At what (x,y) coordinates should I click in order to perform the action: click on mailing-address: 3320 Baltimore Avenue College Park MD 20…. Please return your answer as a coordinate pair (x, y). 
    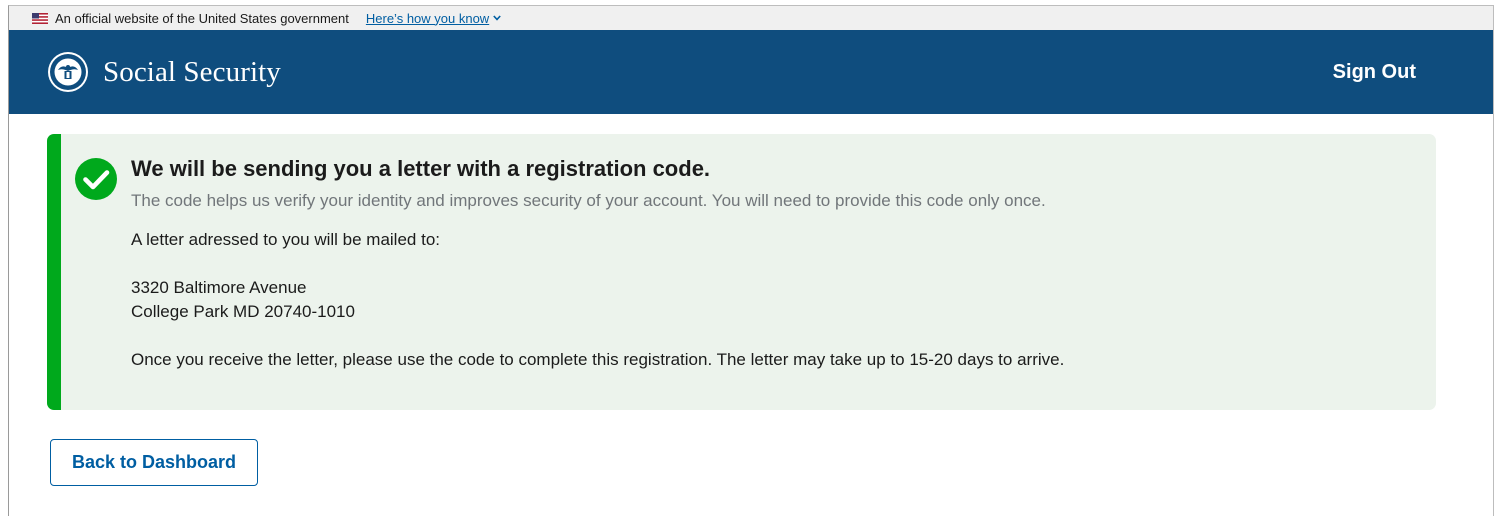
    Looking at the image, I should click on (773, 300).